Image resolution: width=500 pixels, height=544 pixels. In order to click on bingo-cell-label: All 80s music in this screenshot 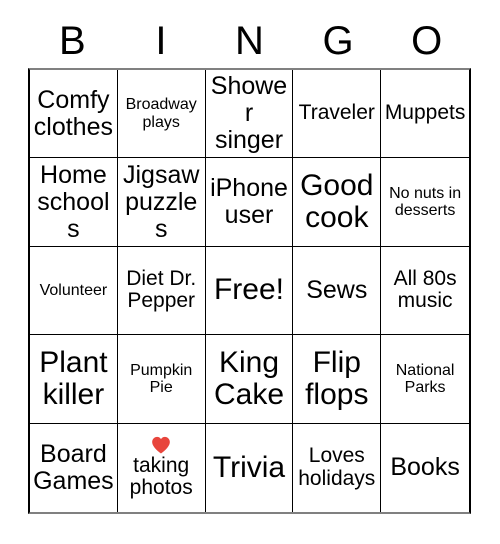, I will do `click(425, 289)`.